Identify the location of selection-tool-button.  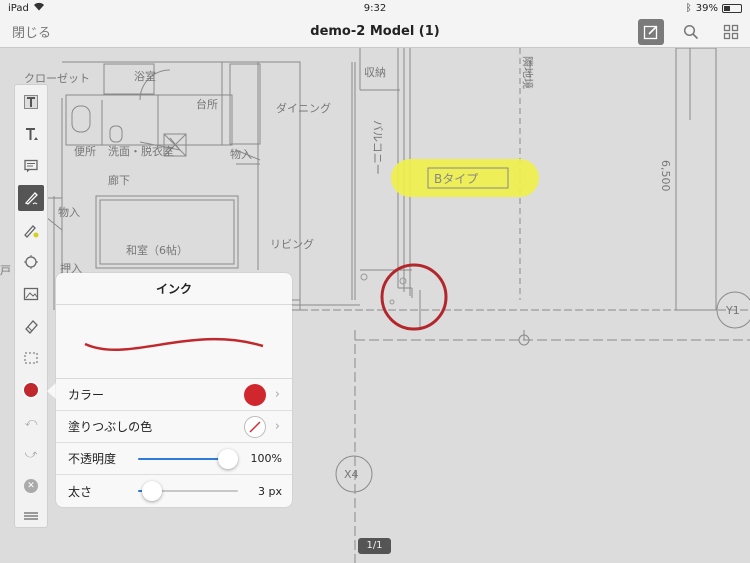
(31, 358).